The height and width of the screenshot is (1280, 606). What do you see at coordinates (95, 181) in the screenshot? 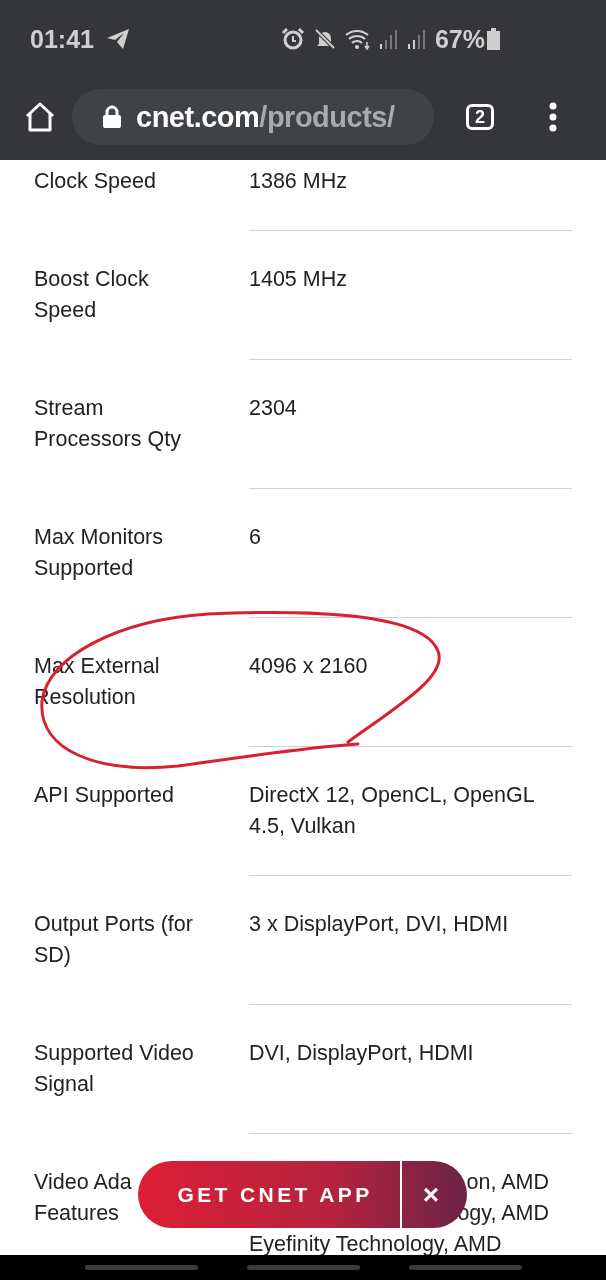
I see `spec-label: Clock Speed` at bounding box center [95, 181].